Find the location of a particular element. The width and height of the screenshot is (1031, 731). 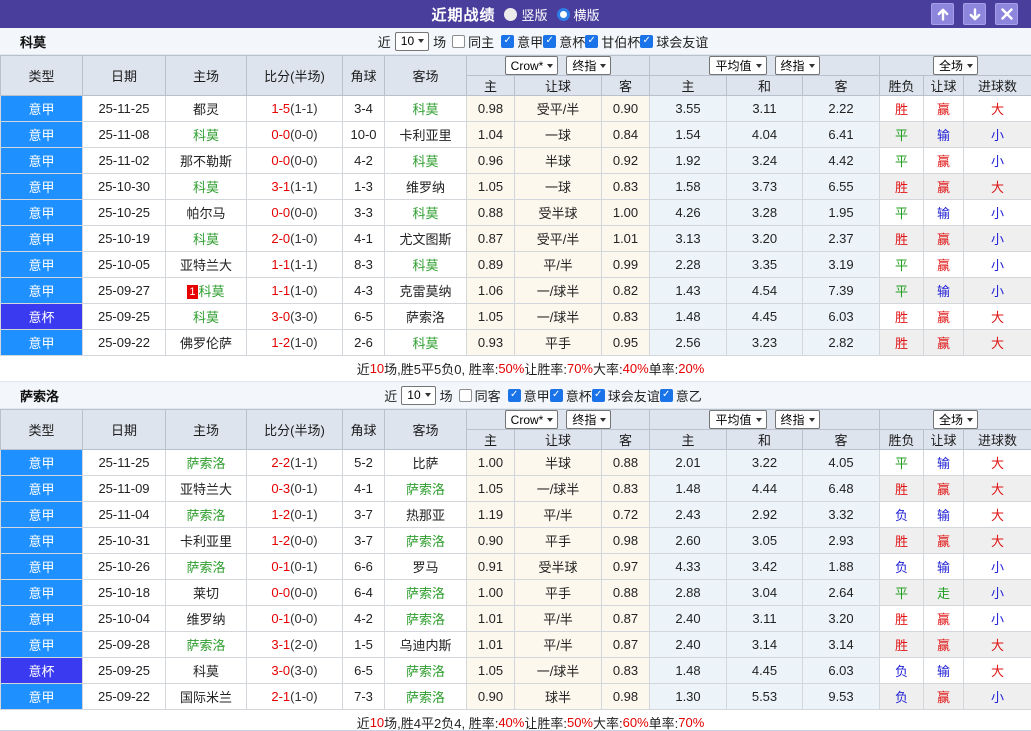

goals-result-cell: 小 is located at coordinates (997, 160).